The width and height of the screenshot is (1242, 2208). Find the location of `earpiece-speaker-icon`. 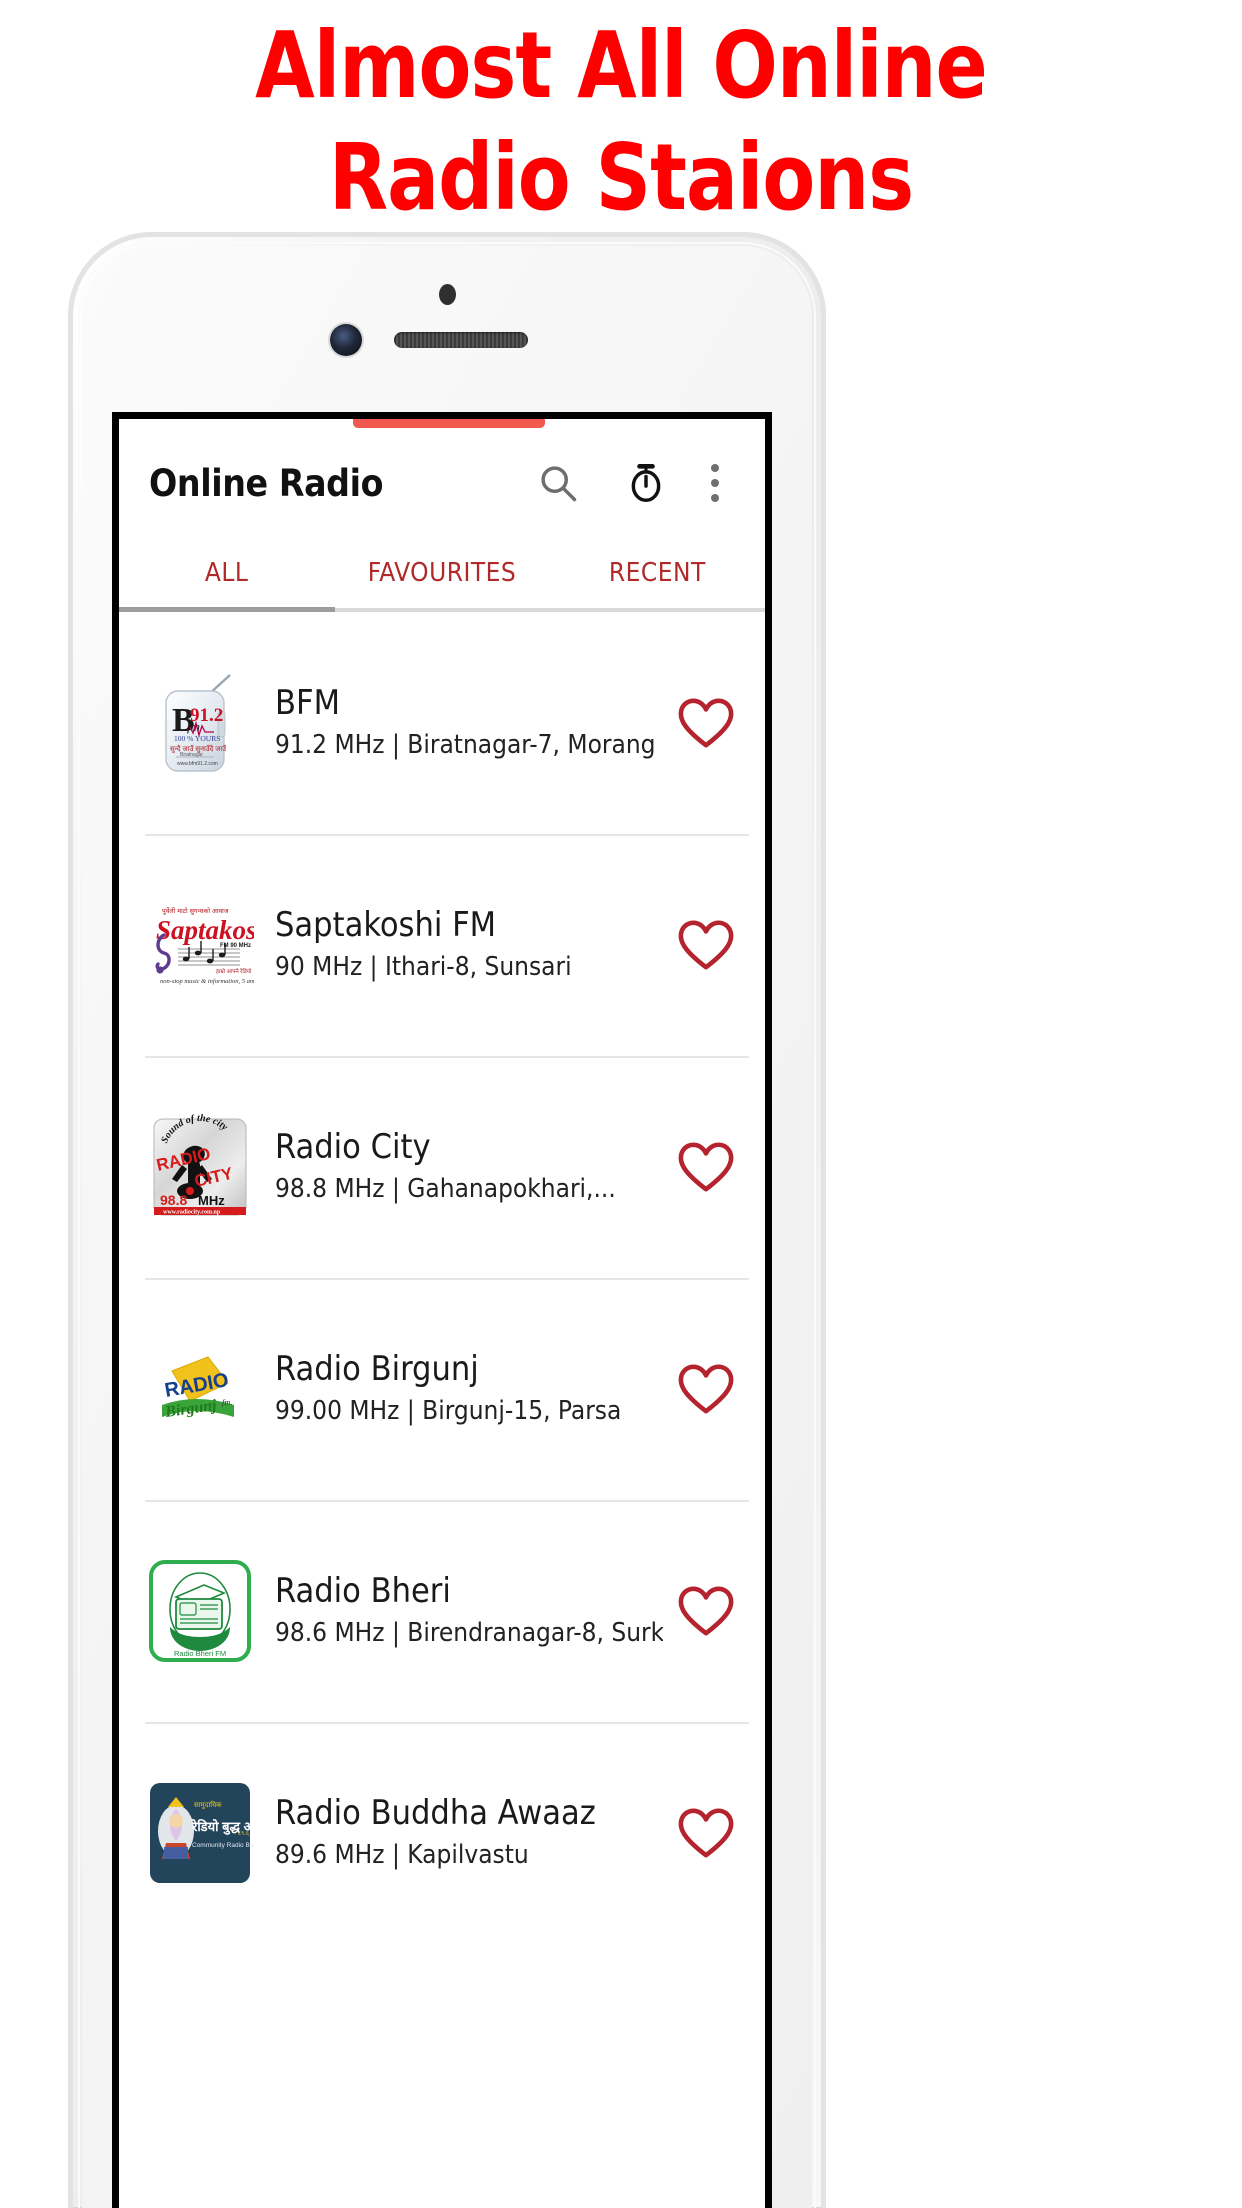

earpiece-speaker-icon is located at coordinates (461, 340).